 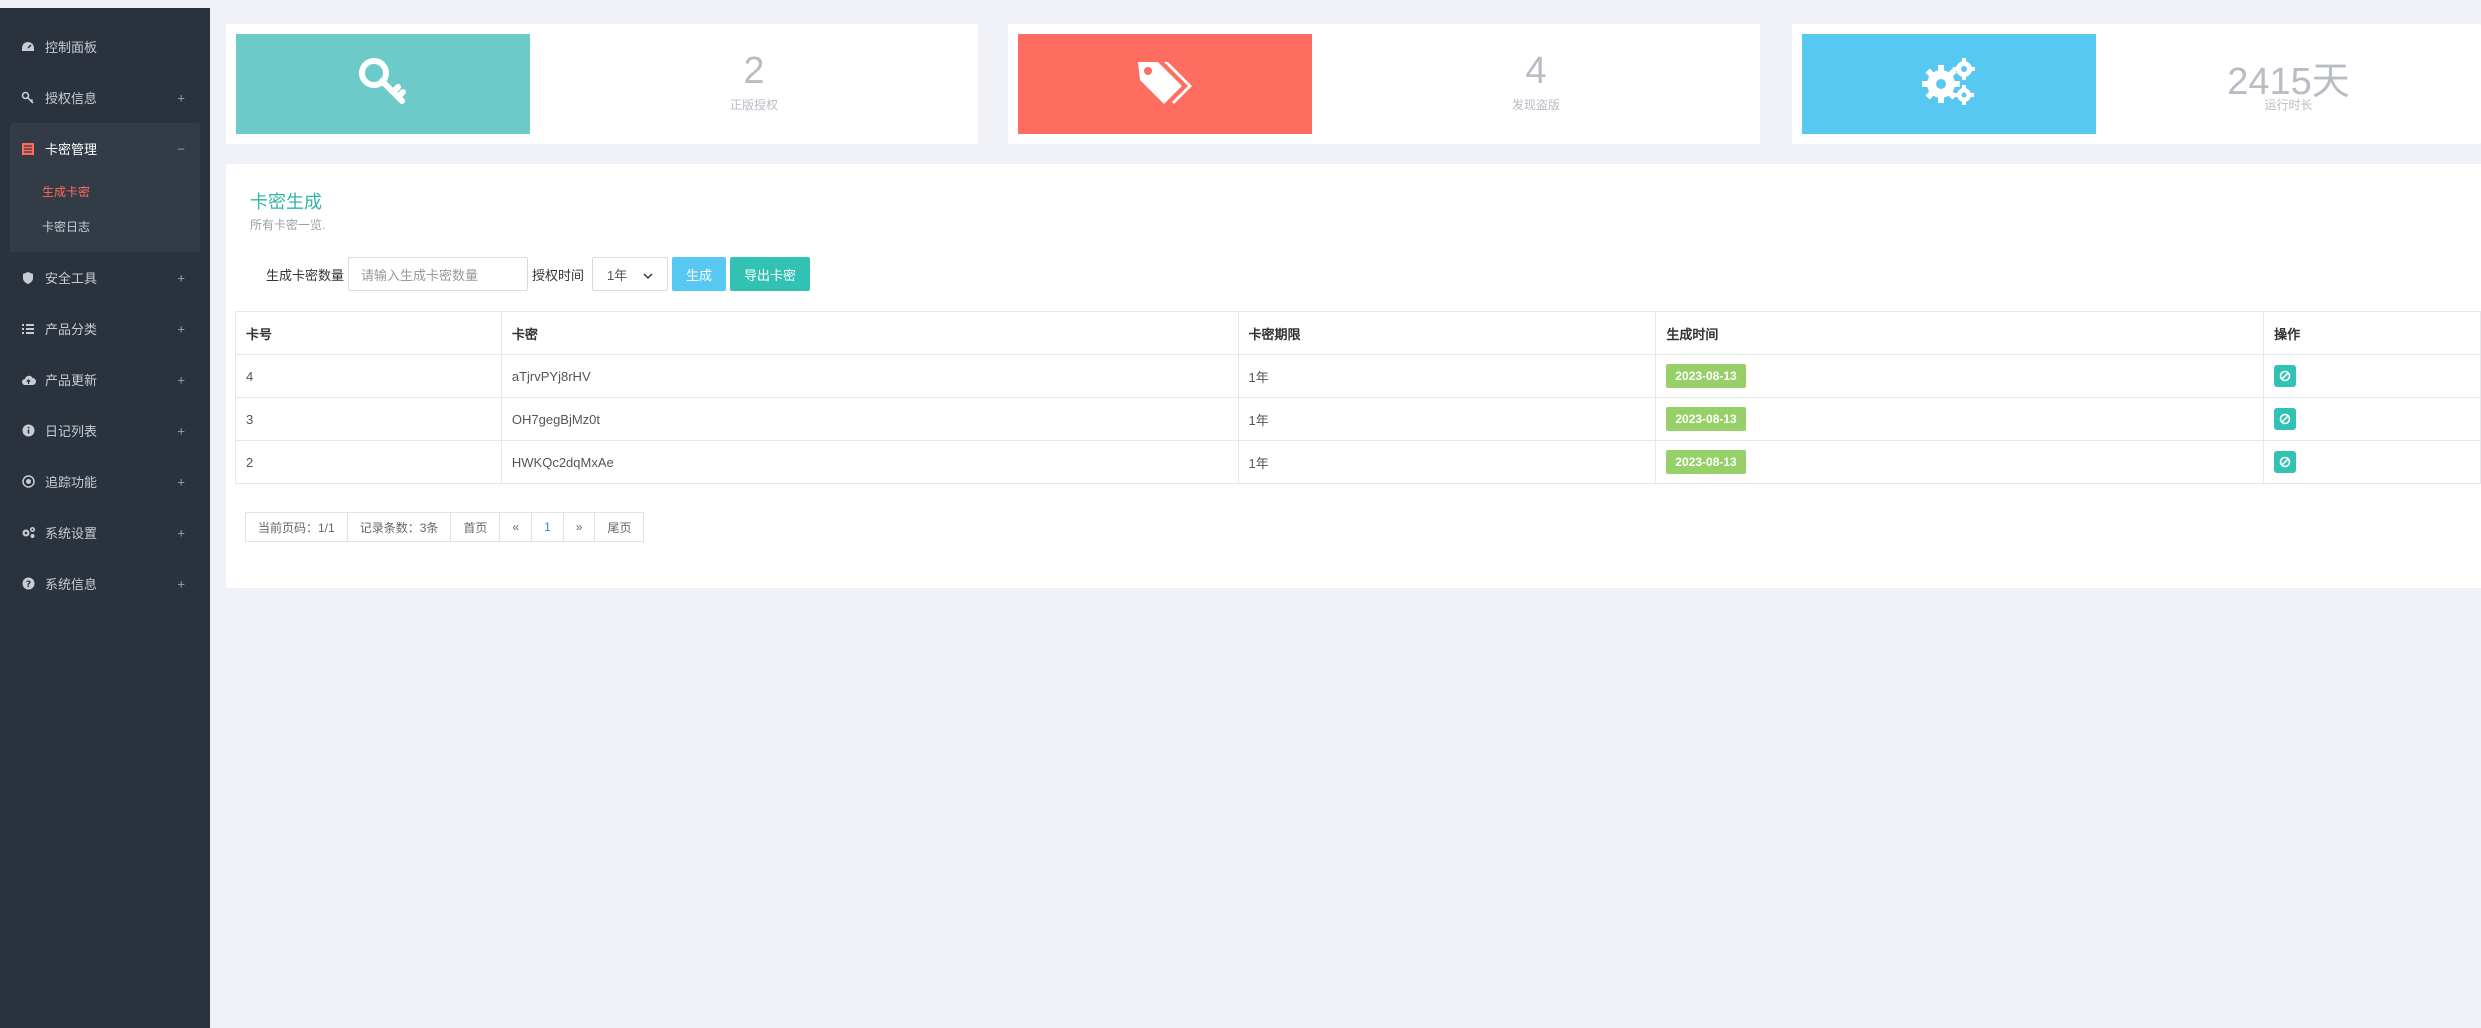 I want to click on pager-next-button: », so click(x=579, y=527).